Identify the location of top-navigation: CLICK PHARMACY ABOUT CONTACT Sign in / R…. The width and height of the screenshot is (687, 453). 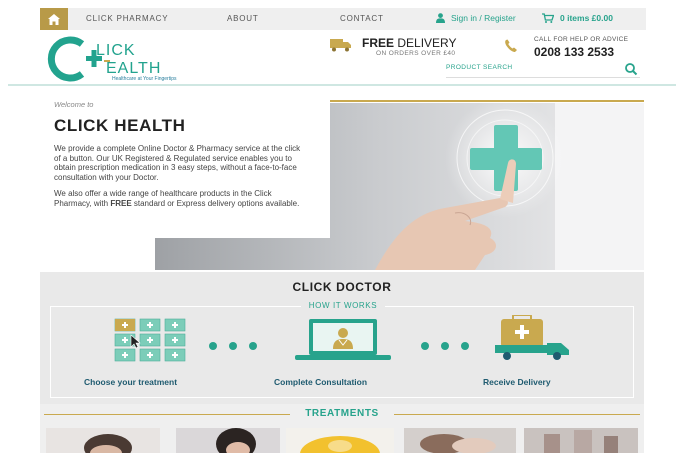
(343, 19).